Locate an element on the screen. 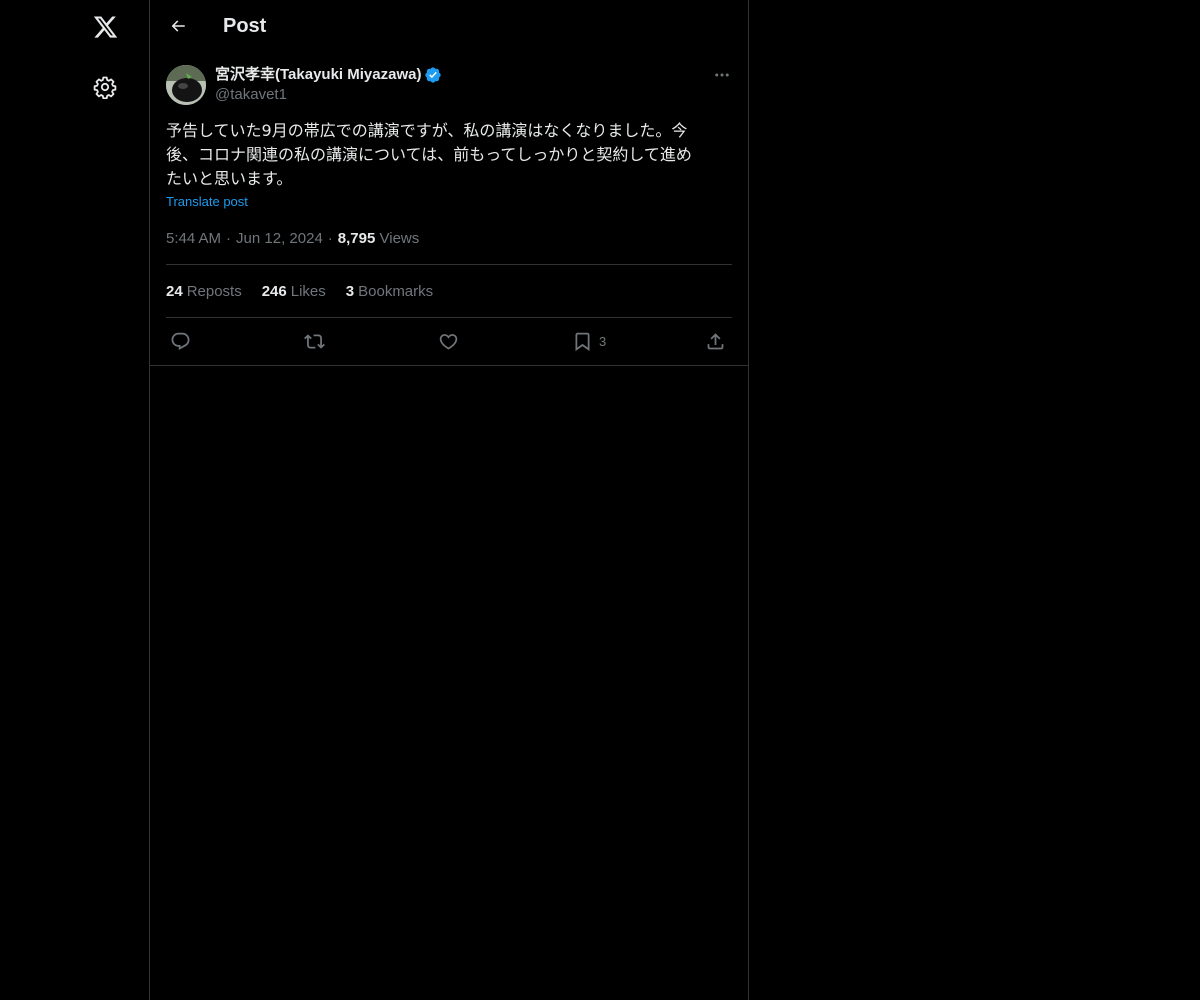 Image resolution: width=1200 pixels, height=1000 pixels. share-button is located at coordinates (715, 341).